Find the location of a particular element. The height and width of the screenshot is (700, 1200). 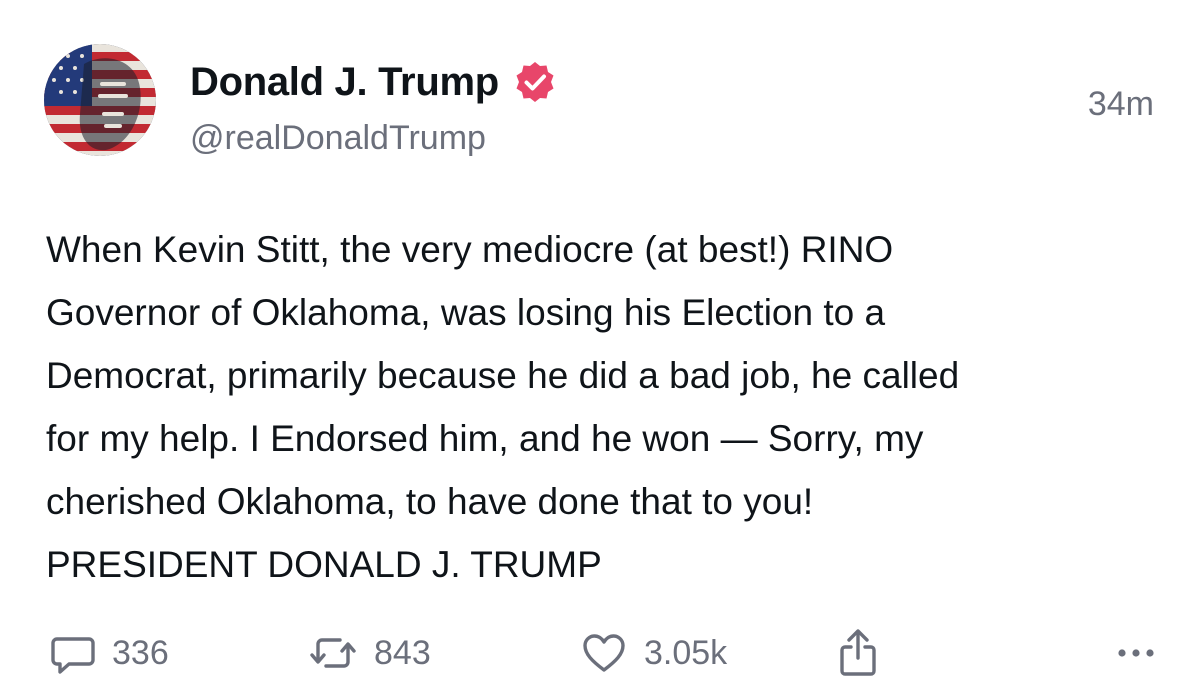

repost-count: 843 is located at coordinates (402, 653).